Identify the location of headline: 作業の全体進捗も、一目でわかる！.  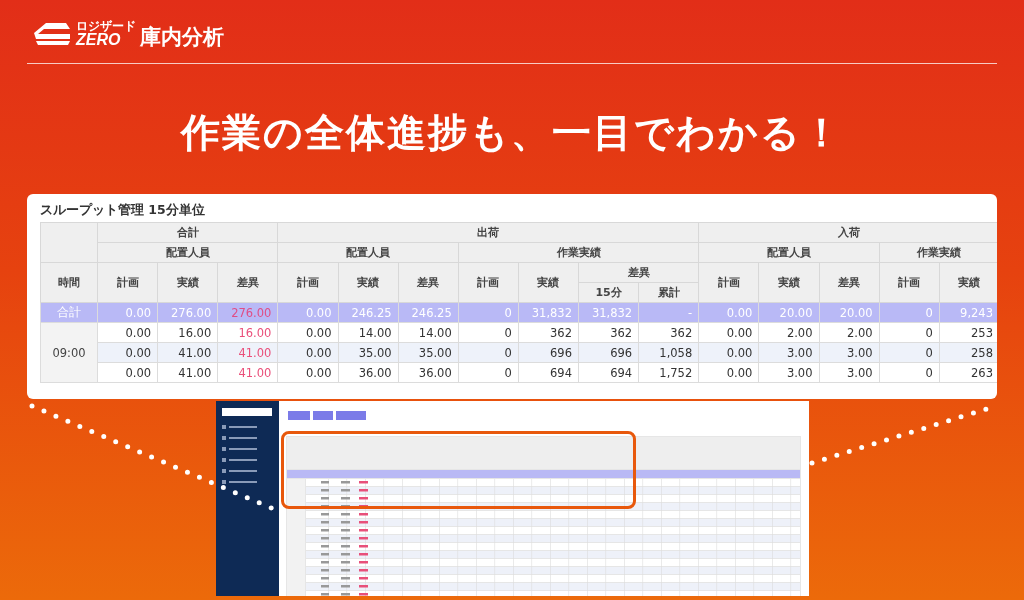
(512, 133).